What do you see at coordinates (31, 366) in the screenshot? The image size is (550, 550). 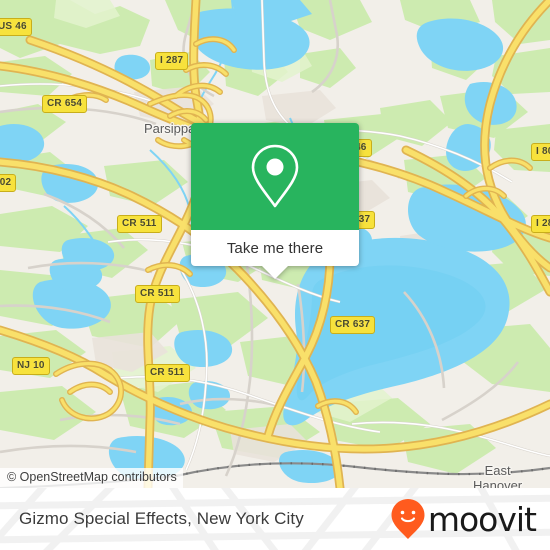 I see `road-shield: NJ 10` at bounding box center [31, 366].